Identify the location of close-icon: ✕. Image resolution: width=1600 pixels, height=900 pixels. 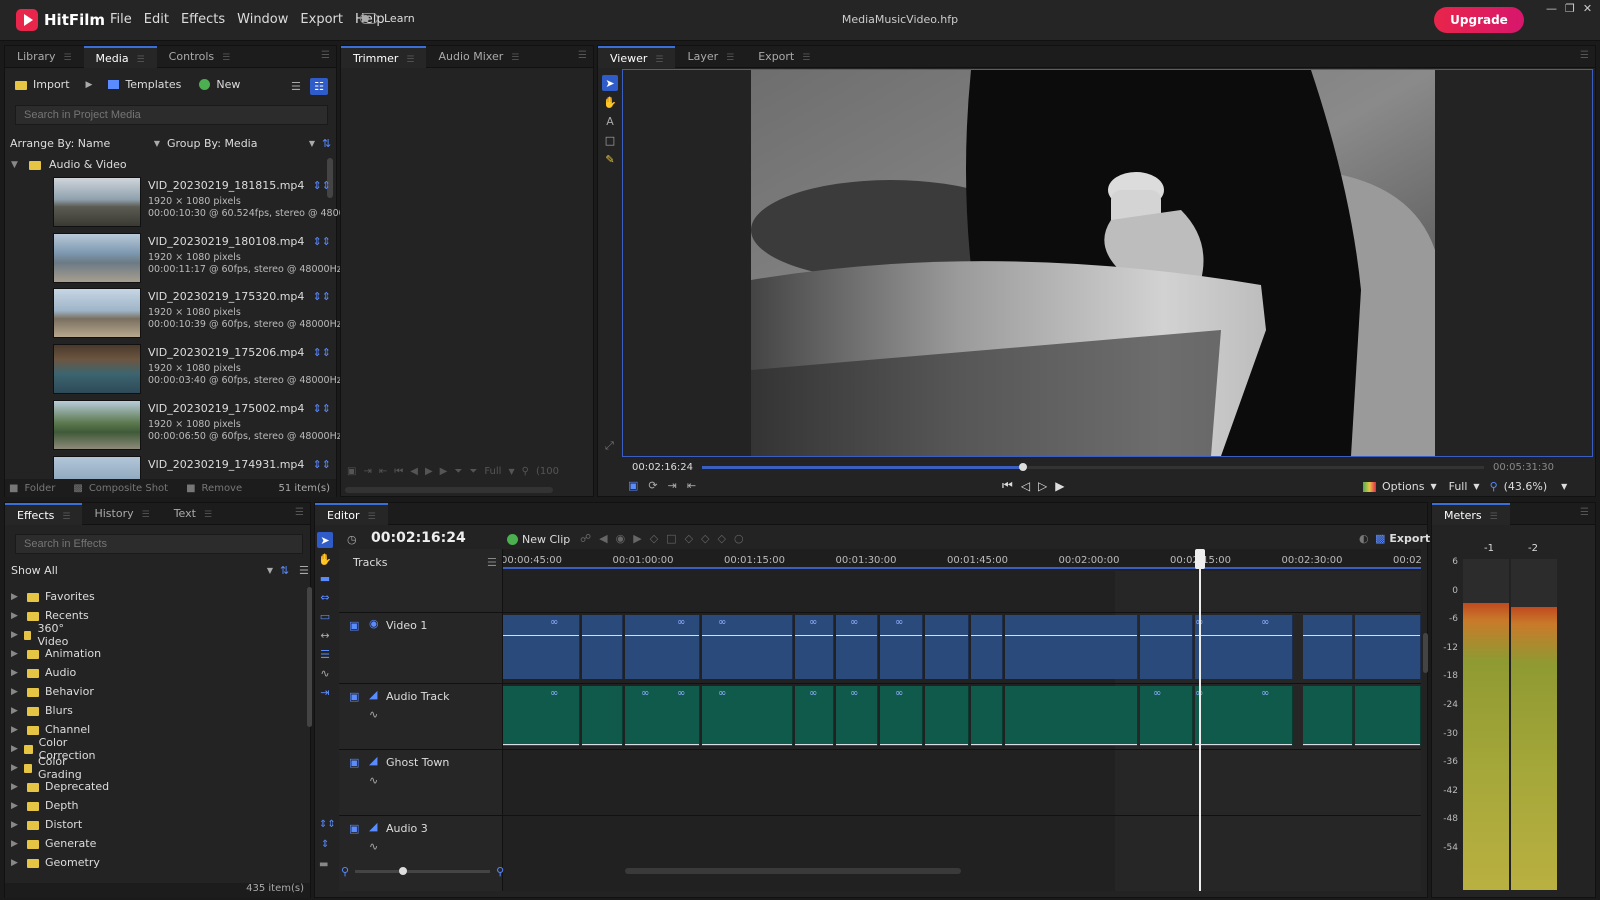
(1587, 8).